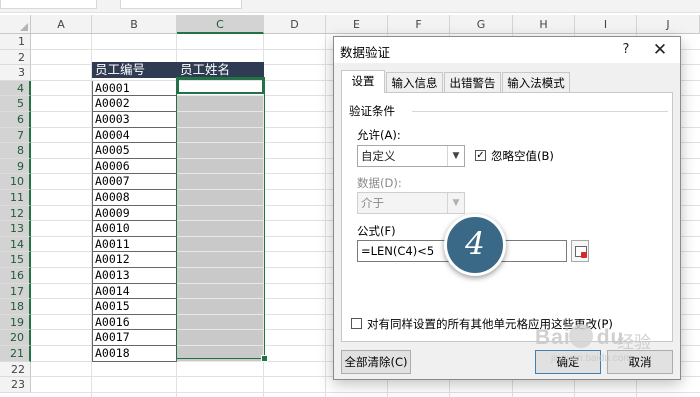 The height and width of the screenshot is (397, 700). Describe the element at coordinates (522, 156) in the screenshot. I see `ignore-blank-label: 忽略空值(B)` at that location.